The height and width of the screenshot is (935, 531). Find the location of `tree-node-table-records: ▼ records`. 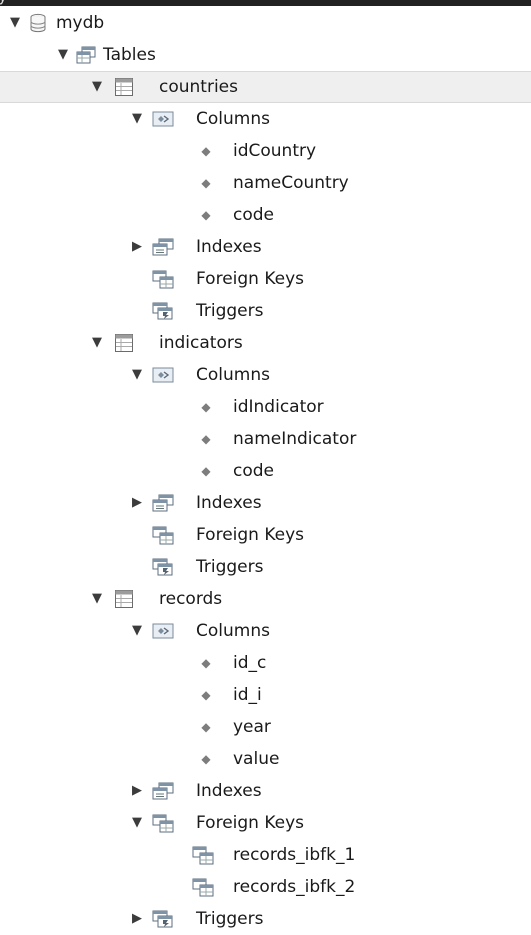

tree-node-table-records: ▼ records is located at coordinates (265, 599).